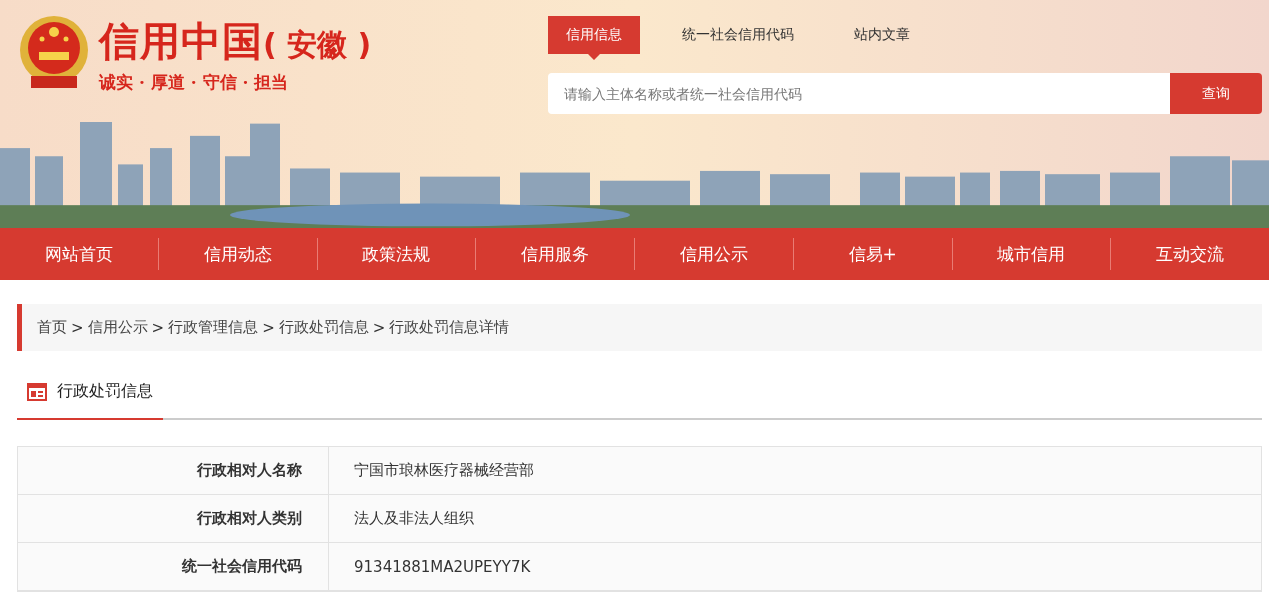 The image size is (1269, 607). Describe the element at coordinates (323, 327) in the screenshot. I see `breadcrumb-link: 行政处罚信息` at that location.